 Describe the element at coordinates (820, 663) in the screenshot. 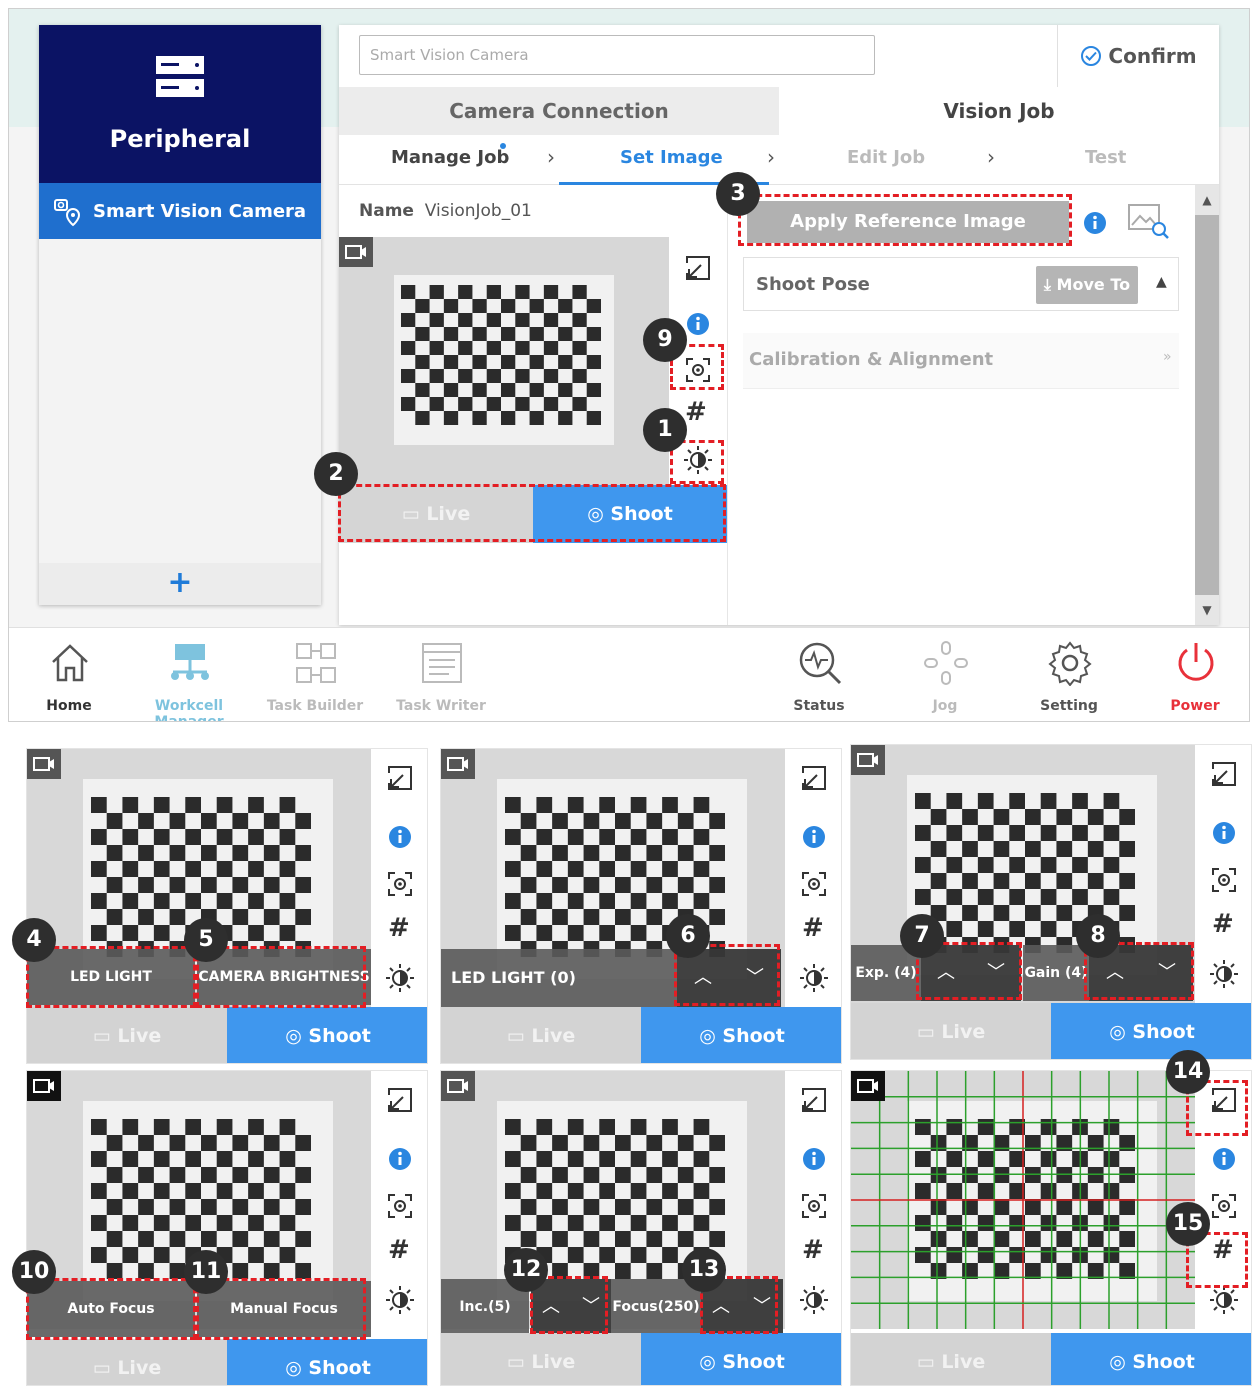

I see `status-icon` at that location.